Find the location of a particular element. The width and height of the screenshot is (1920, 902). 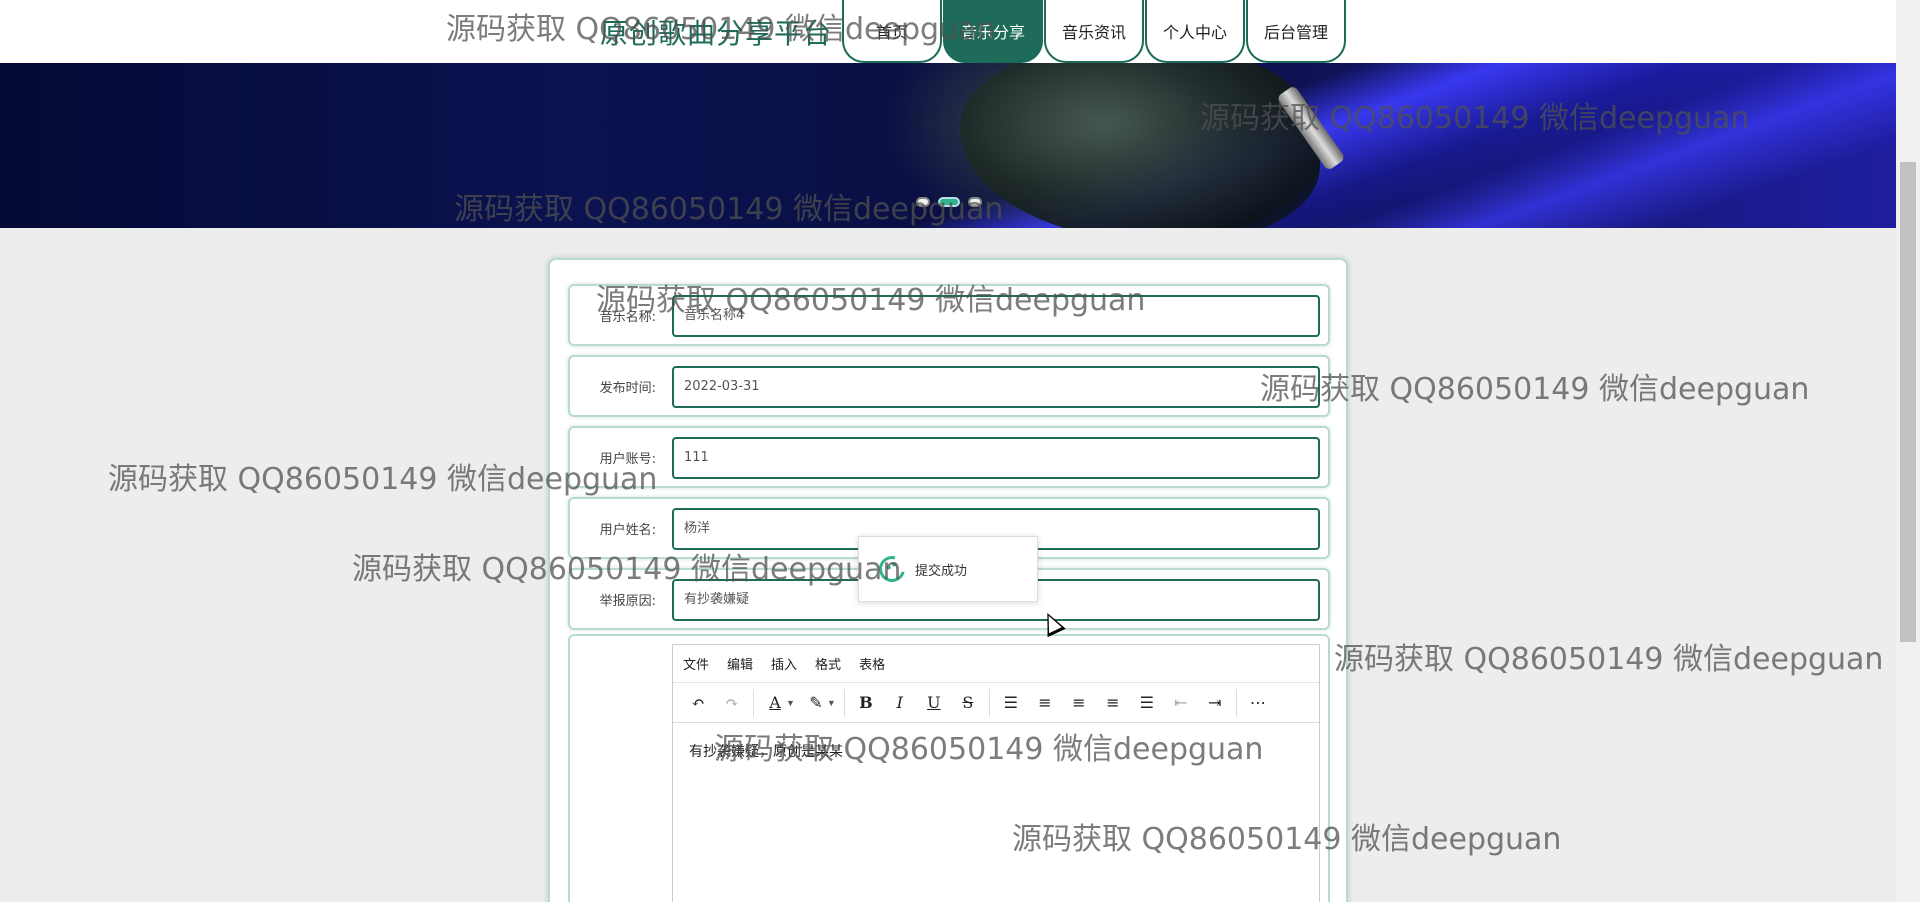

carousel-indicators is located at coordinates (949, 202).